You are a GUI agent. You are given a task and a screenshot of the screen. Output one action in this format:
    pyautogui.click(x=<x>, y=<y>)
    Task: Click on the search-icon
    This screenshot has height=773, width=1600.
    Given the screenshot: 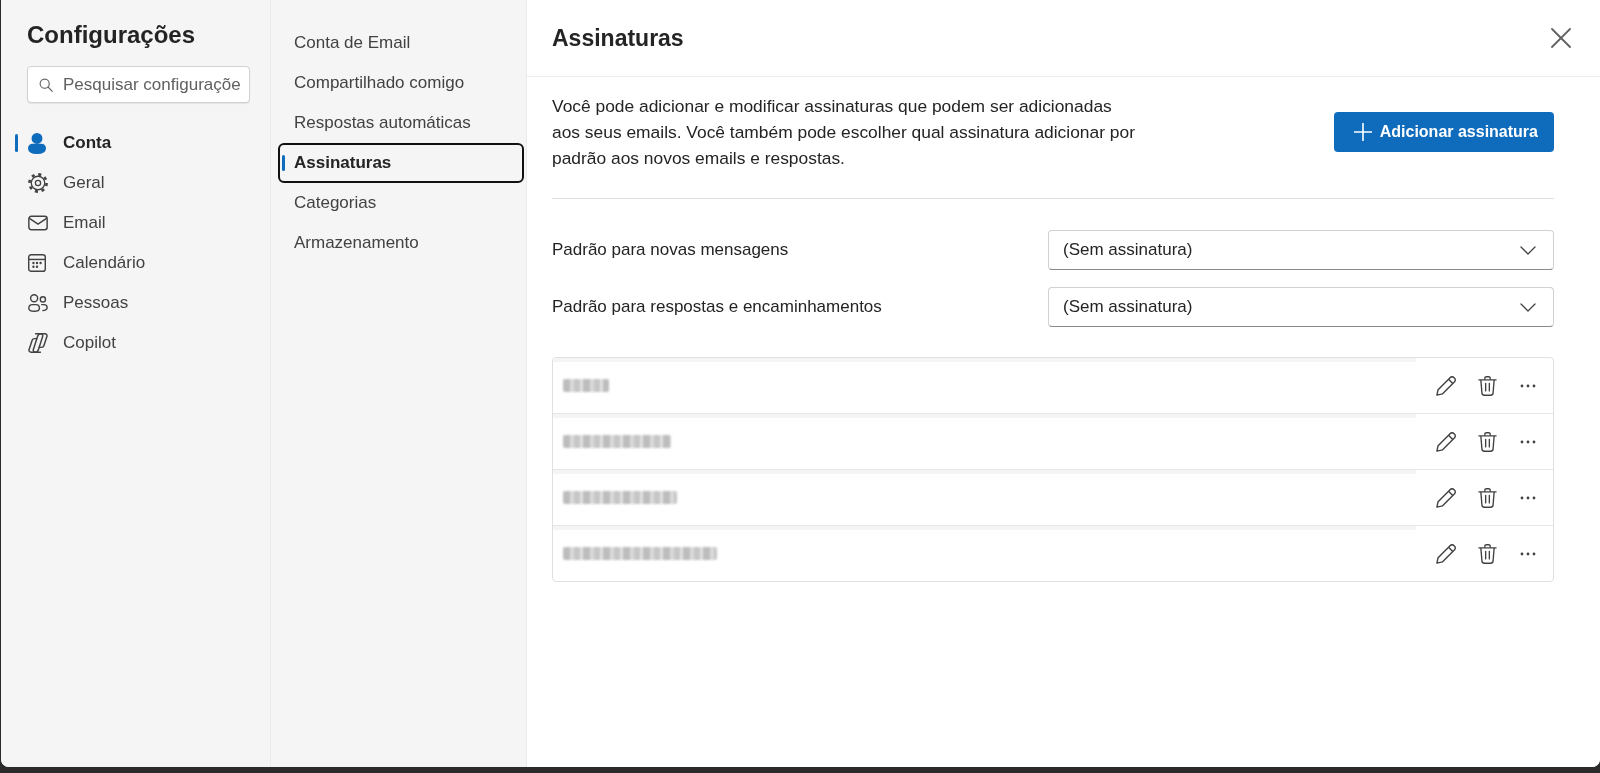 What is the action you would take?
    pyautogui.click(x=46, y=85)
    